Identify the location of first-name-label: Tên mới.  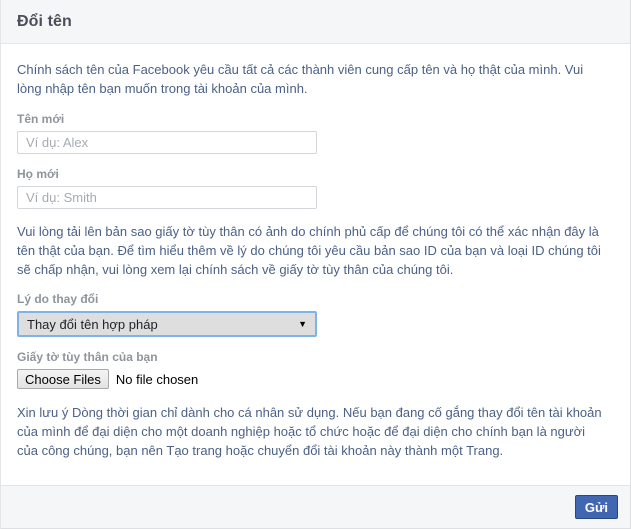
(41, 119).